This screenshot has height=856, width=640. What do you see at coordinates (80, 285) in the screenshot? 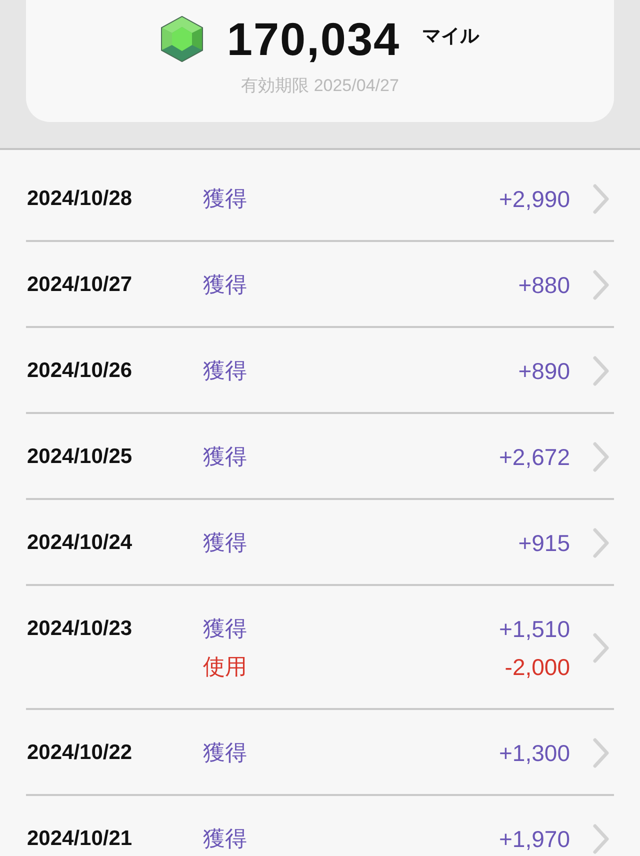
I see `history-date: 2024/10/27` at bounding box center [80, 285].